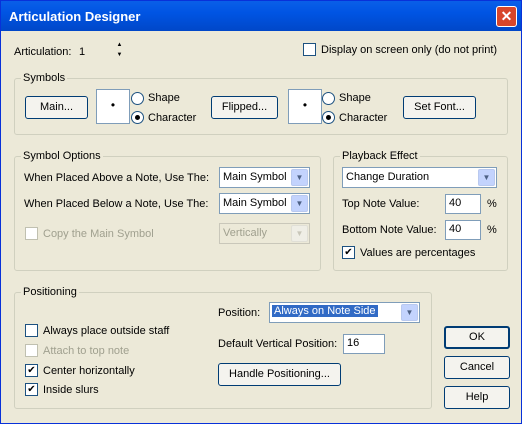  I want to click on ok-button: OK, so click(477, 337).